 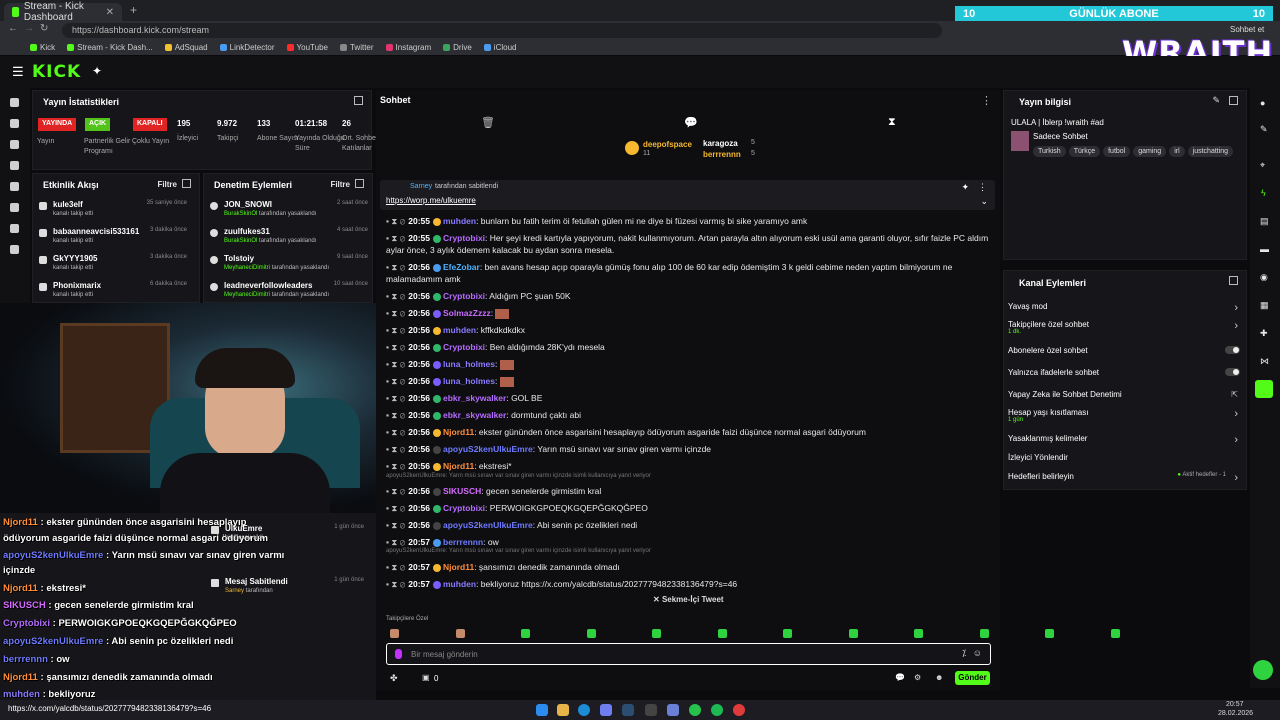 I want to click on message-username: SolmazZzzz, so click(x=467, y=313).